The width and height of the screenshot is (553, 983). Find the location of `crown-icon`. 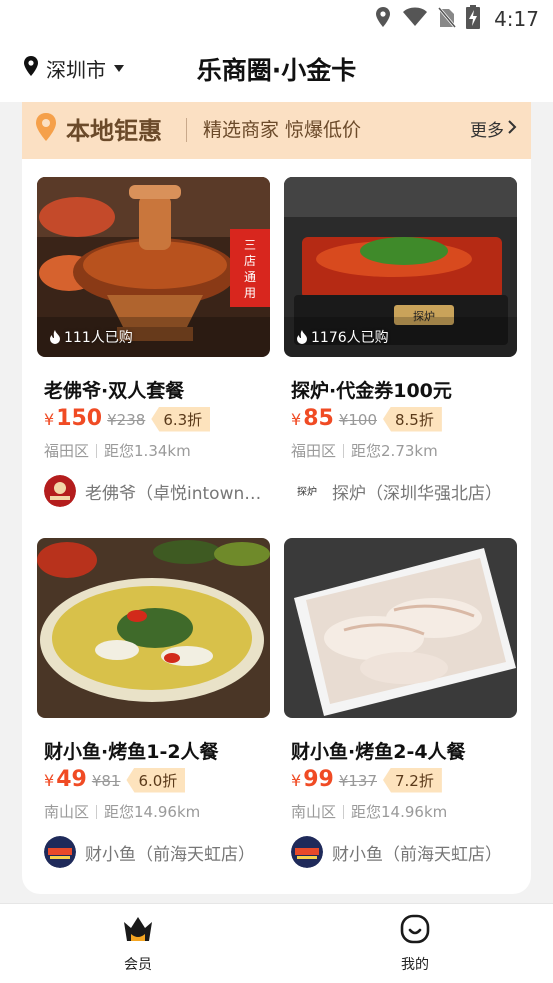

crown-icon is located at coordinates (138, 931).